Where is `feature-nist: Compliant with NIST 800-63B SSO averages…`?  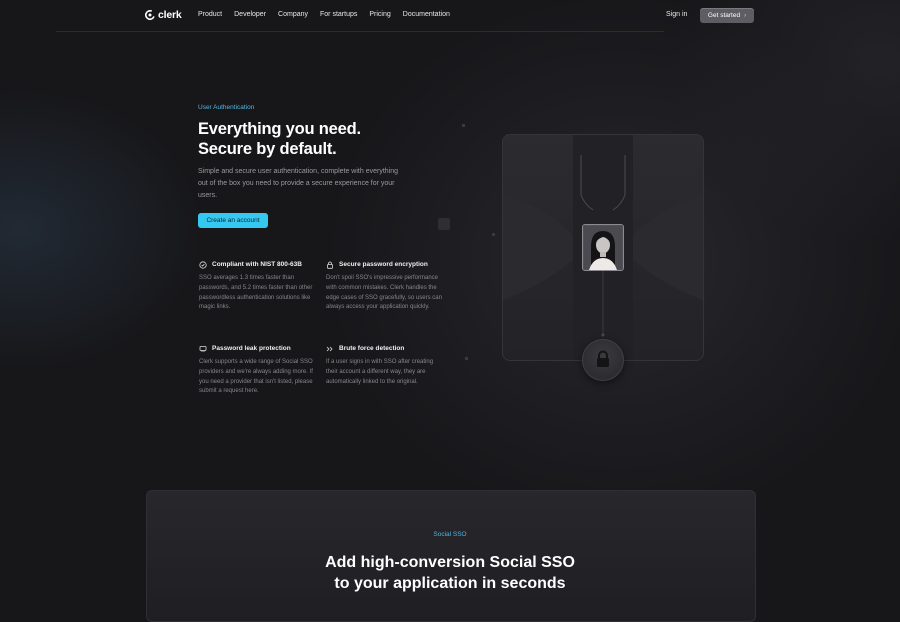
feature-nist: Compliant with NIST 800-63B SSO averages… is located at coordinates (259, 286).